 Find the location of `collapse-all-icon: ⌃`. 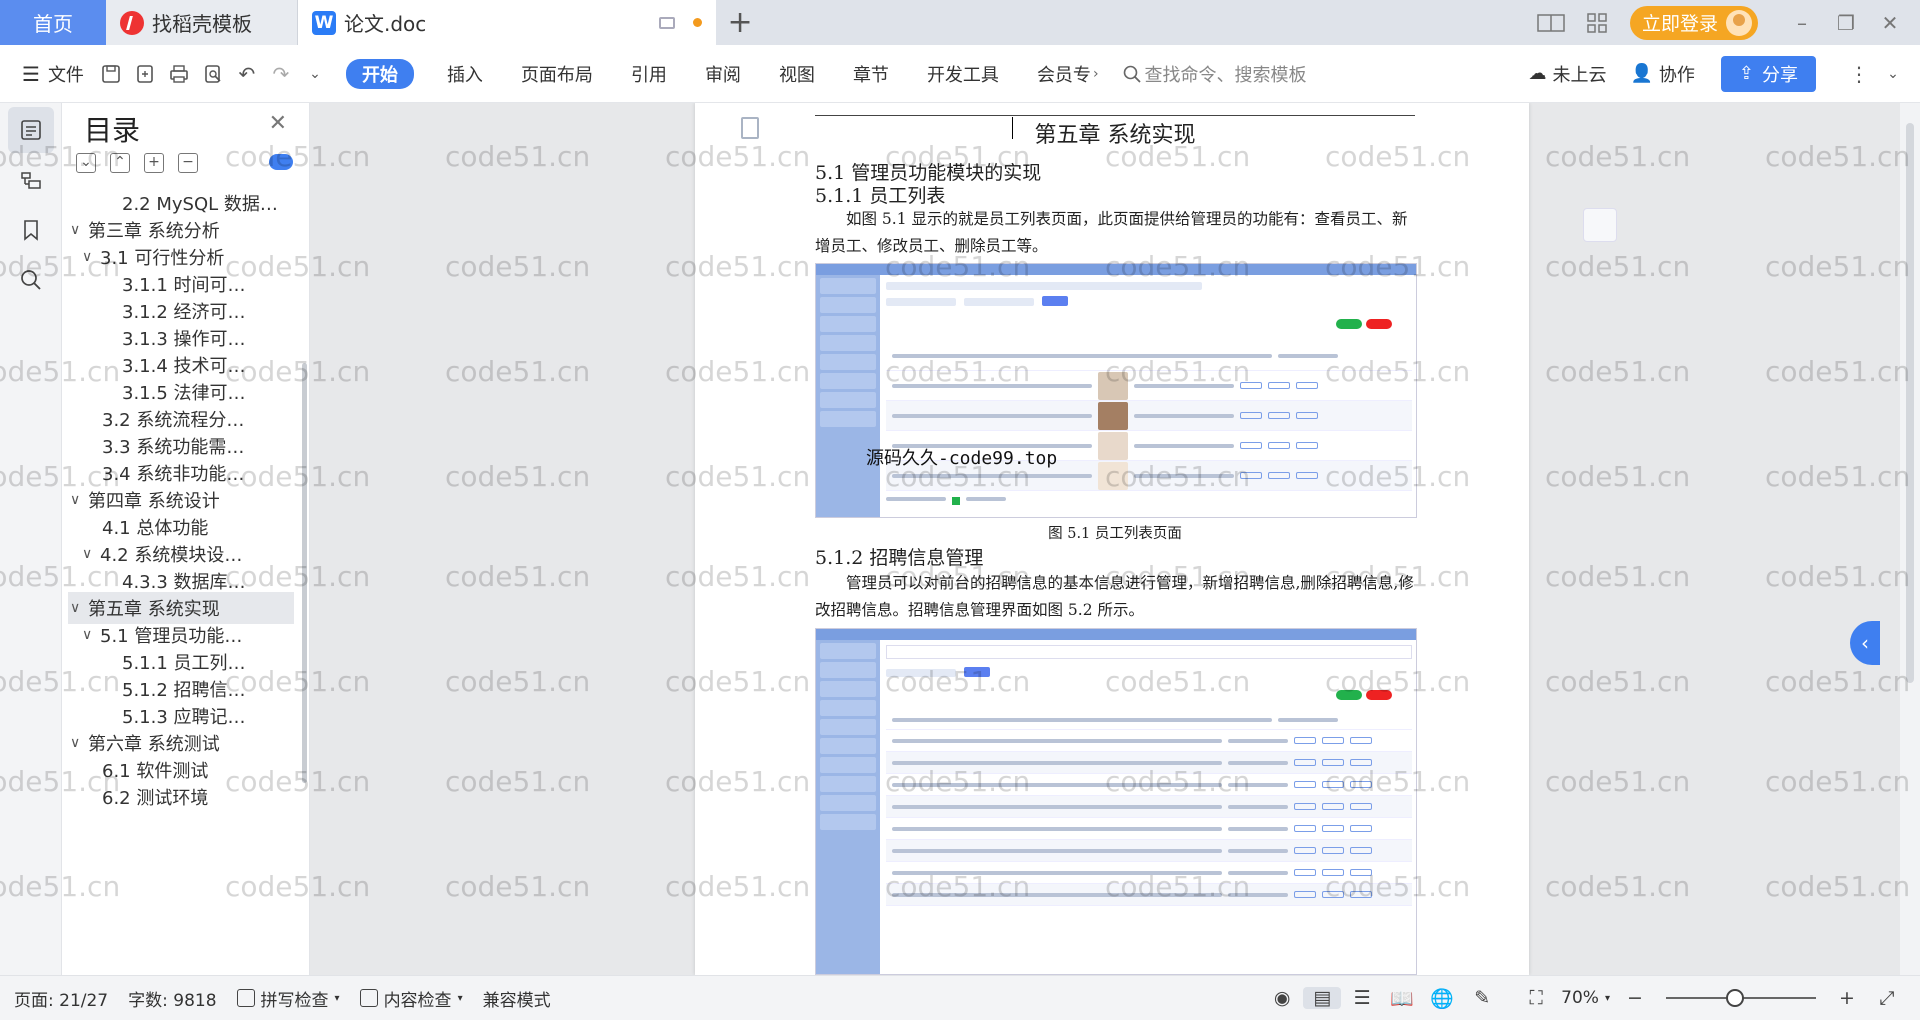

collapse-all-icon: ⌃ is located at coordinates (120, 163).